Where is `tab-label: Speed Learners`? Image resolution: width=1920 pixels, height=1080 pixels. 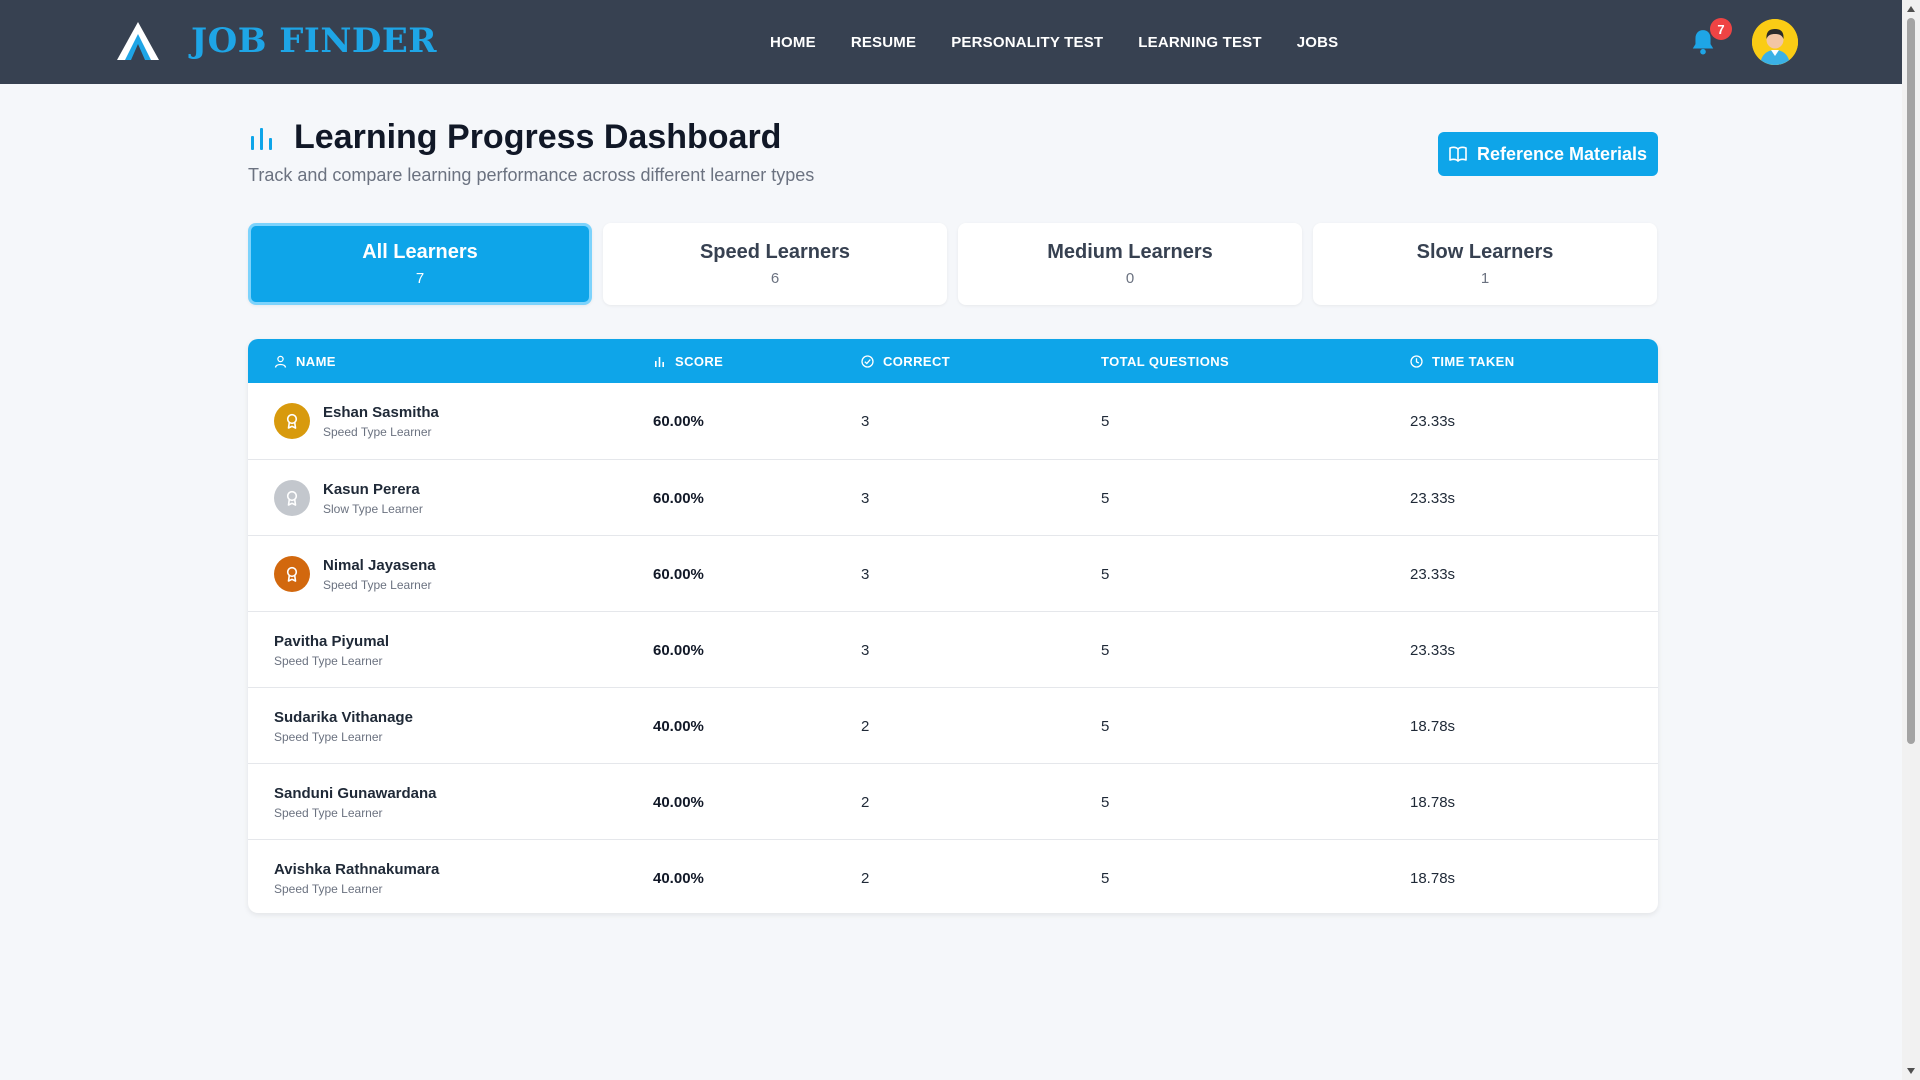 tab-label: Speed Learners is located at coordinates (775, 252).